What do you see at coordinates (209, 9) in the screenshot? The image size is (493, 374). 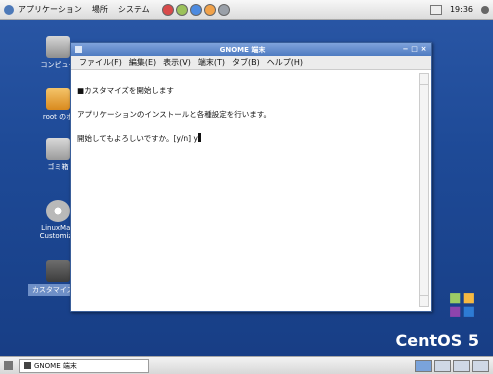 I see `office-icon` at bounding box center [209, 9].